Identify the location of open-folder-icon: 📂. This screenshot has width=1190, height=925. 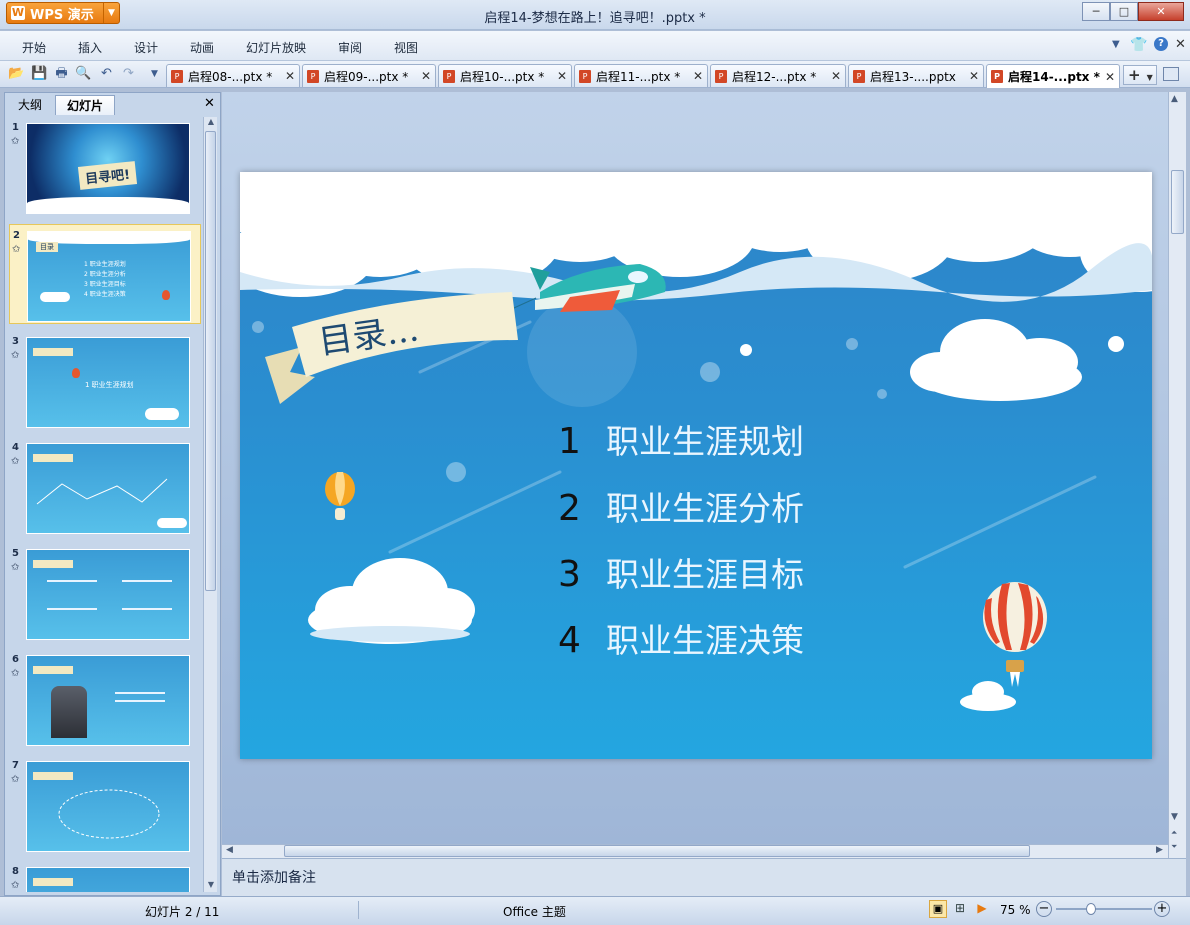
(16, 74).